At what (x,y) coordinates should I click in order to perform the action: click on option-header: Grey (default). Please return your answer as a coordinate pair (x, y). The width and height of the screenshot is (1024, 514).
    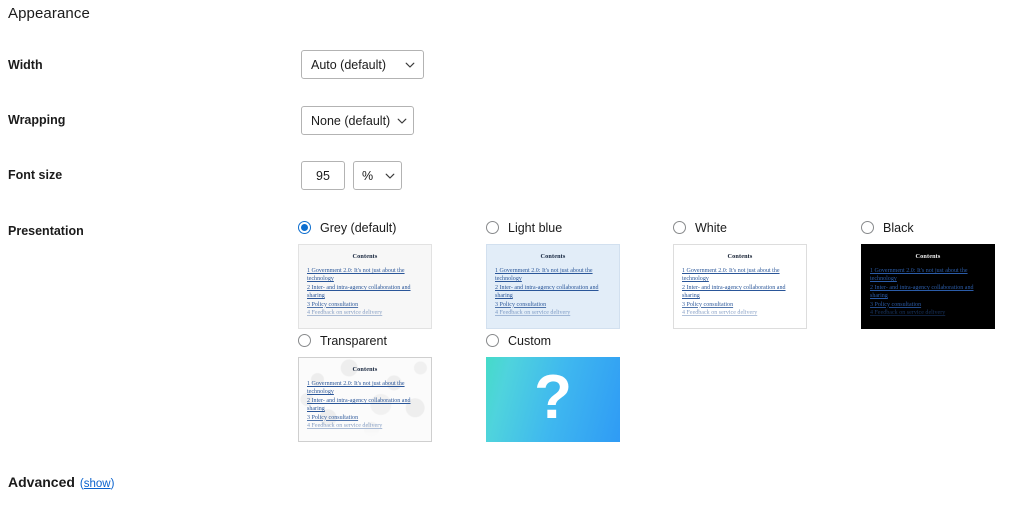
    Looking at the image, I should click on (393, 227).